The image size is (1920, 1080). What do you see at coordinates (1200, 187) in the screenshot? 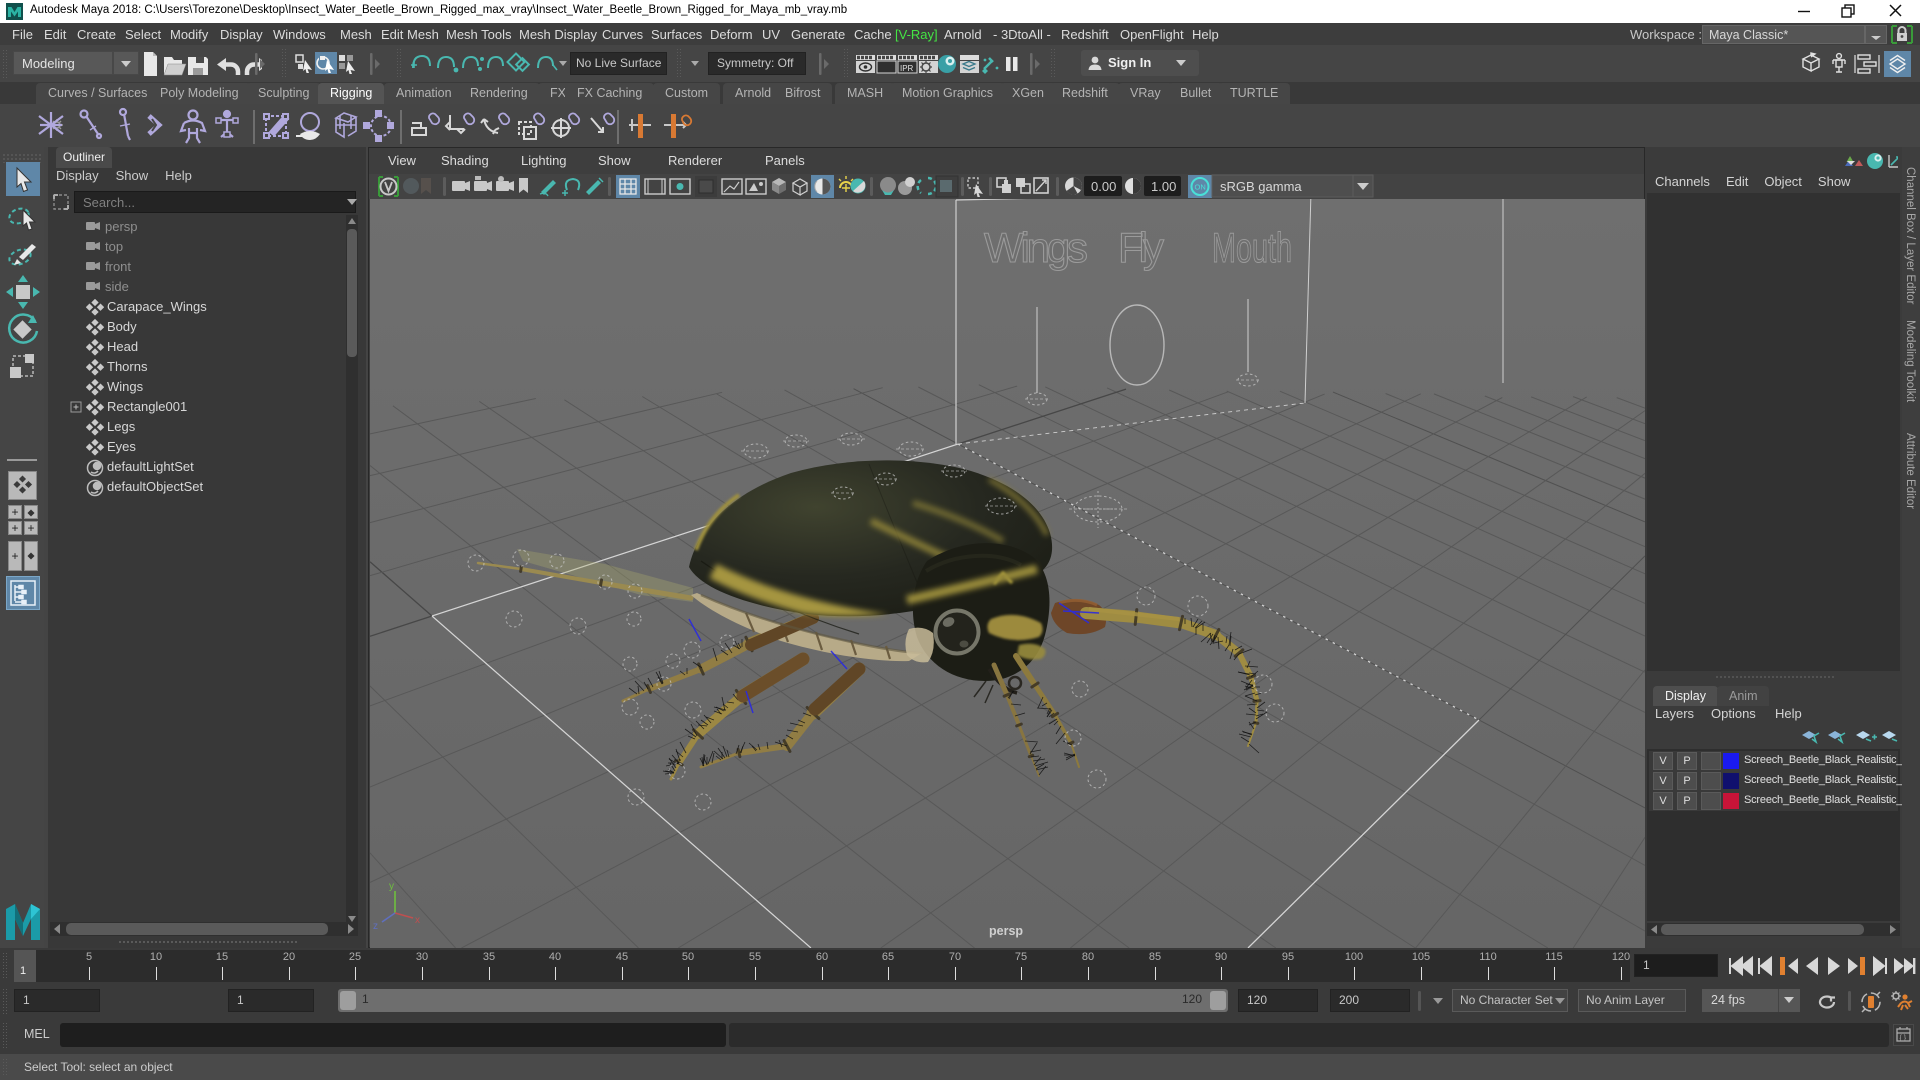
I see `svg-text: ON` at bounding box center [1200, 187].